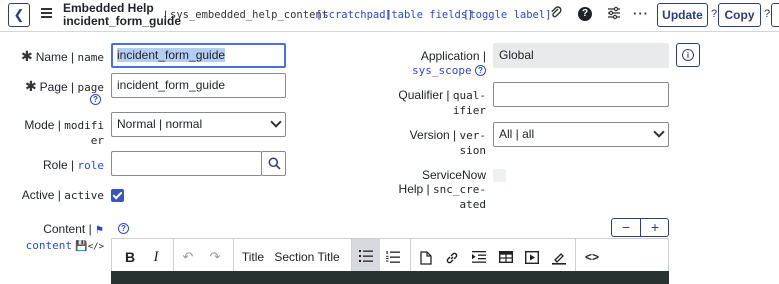 The image size is (779, 284). What do you see at coordinates (46, 14) in the screenshot?
I see `hamburger-menu-icon` at bounding box center [46, 14].